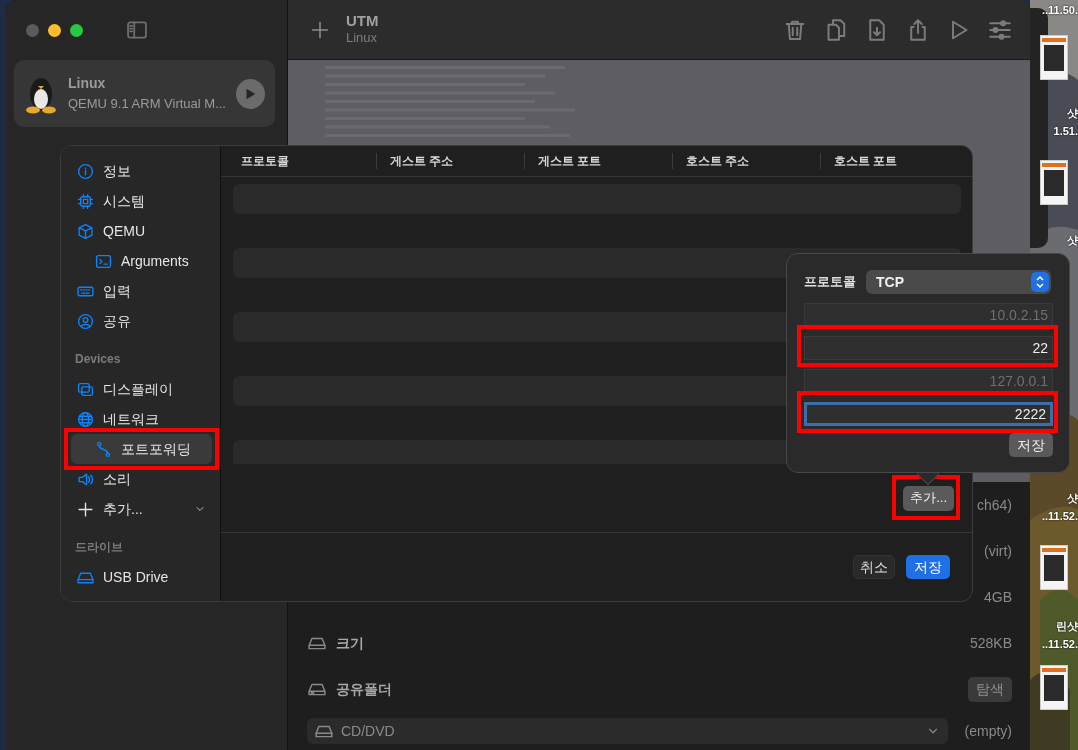 The height and width of the screenshot is (750, 1078). I want to click on minimize-button, so click(54, 30).